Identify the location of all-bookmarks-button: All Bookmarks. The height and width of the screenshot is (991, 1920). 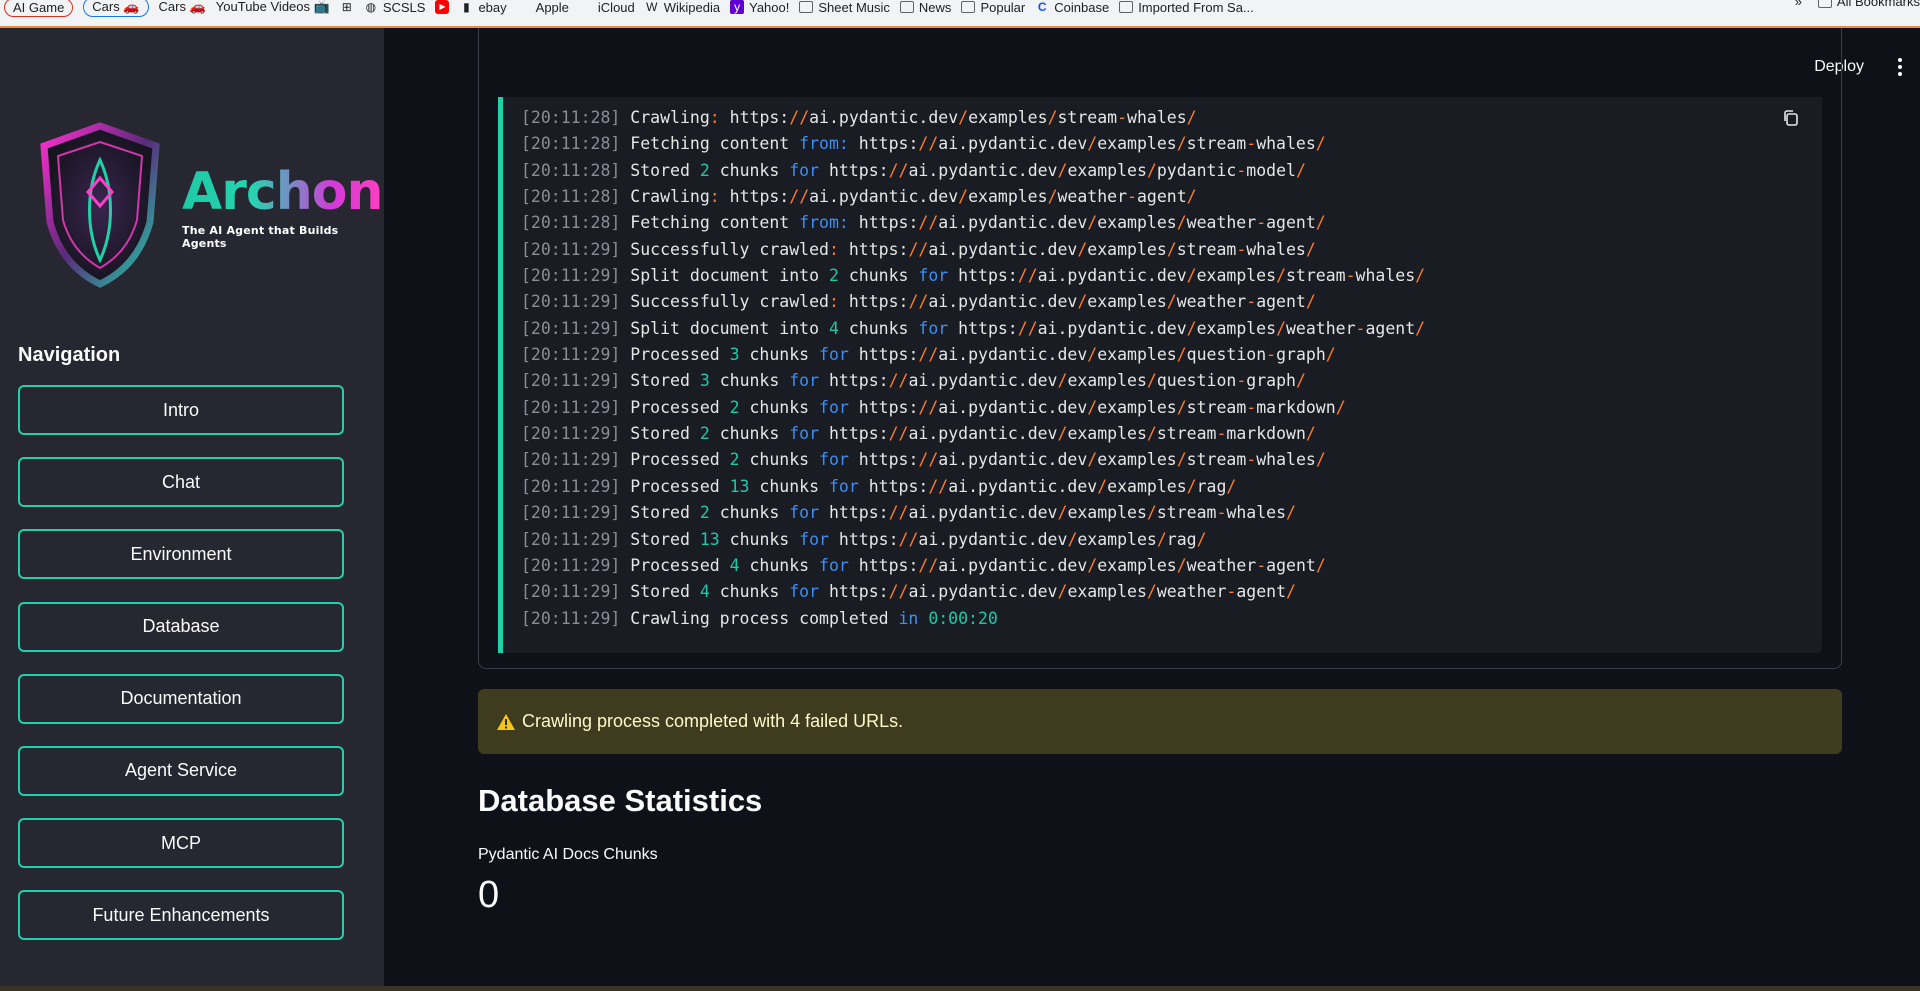
(1868, 4).